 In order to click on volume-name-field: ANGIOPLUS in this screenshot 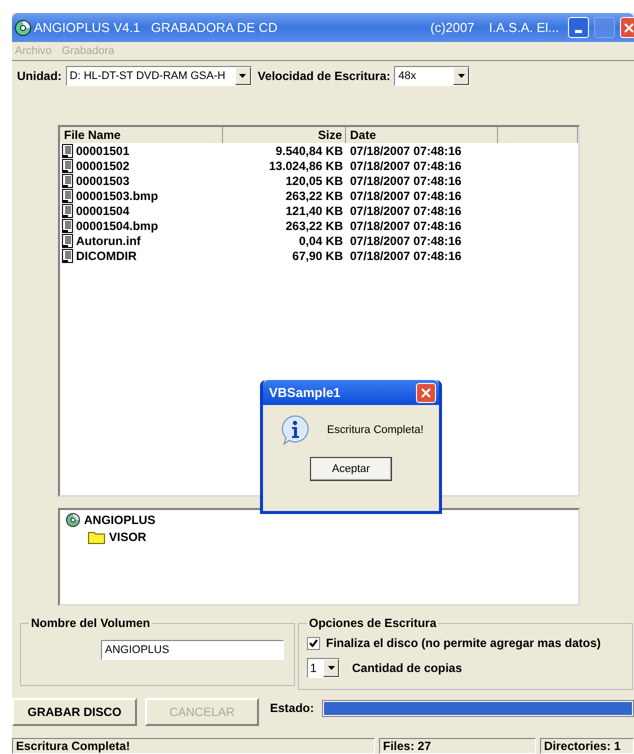, I will do `click(192, 650)`.